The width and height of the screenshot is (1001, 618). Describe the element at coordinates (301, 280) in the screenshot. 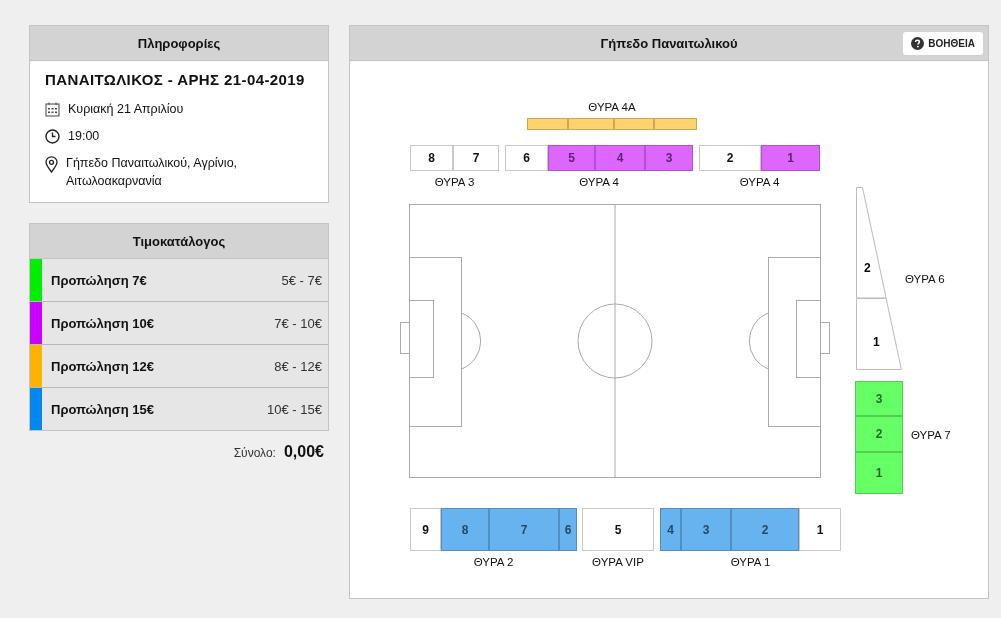

I see `price-range: 5€ - 7€` at that location.